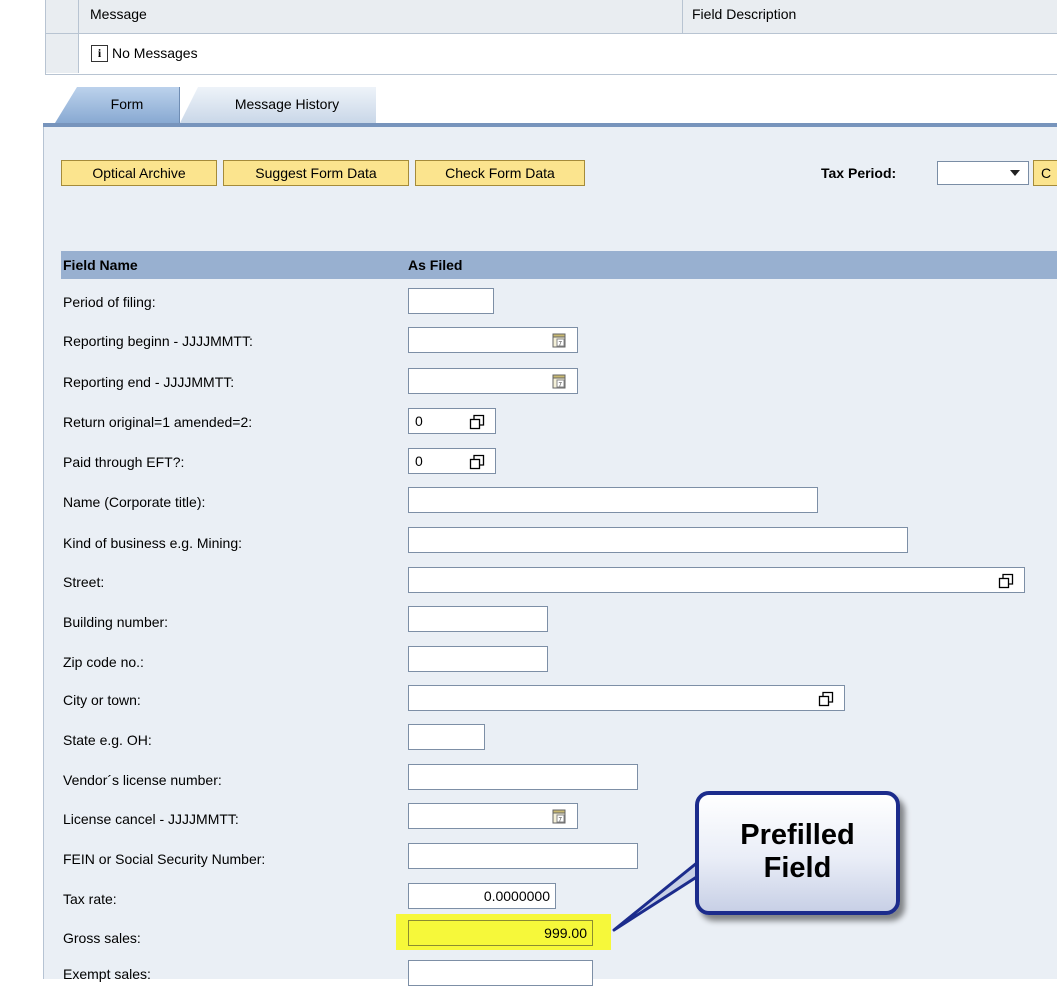  I want to click on kind-of-business-field, so click(658, 540).